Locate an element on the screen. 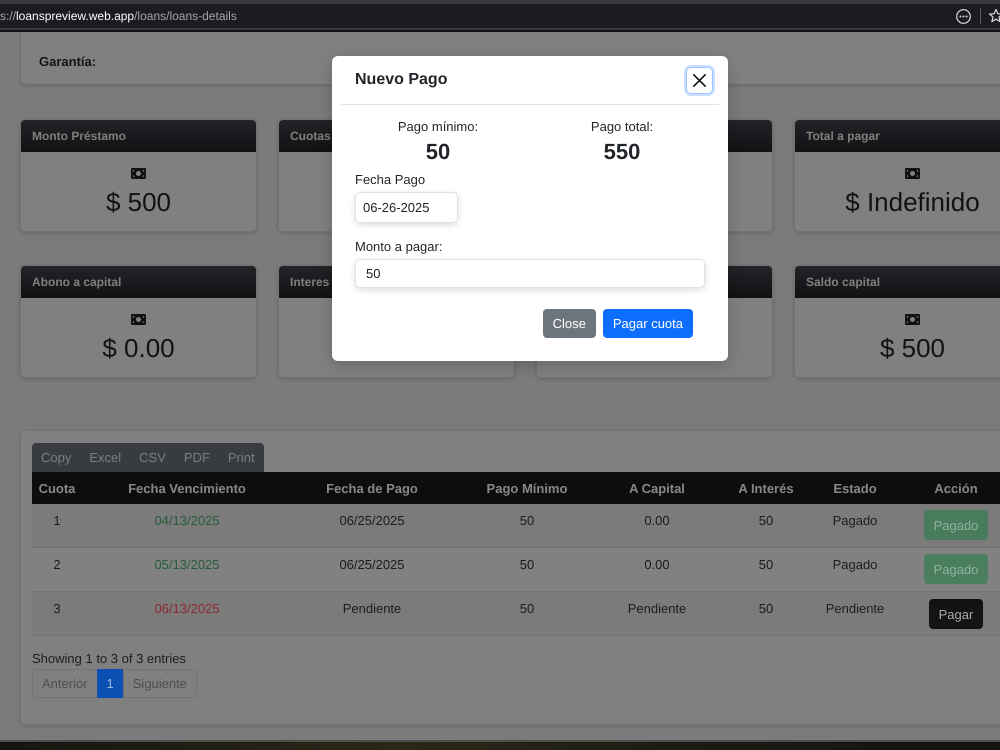  due-date: 04/13/2025 is located at coordinates (187, 520).